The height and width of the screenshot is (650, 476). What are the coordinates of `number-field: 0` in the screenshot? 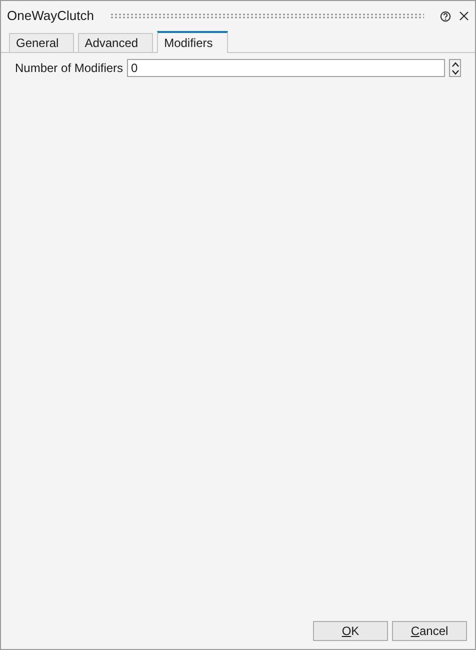 It's located at (286, 68).